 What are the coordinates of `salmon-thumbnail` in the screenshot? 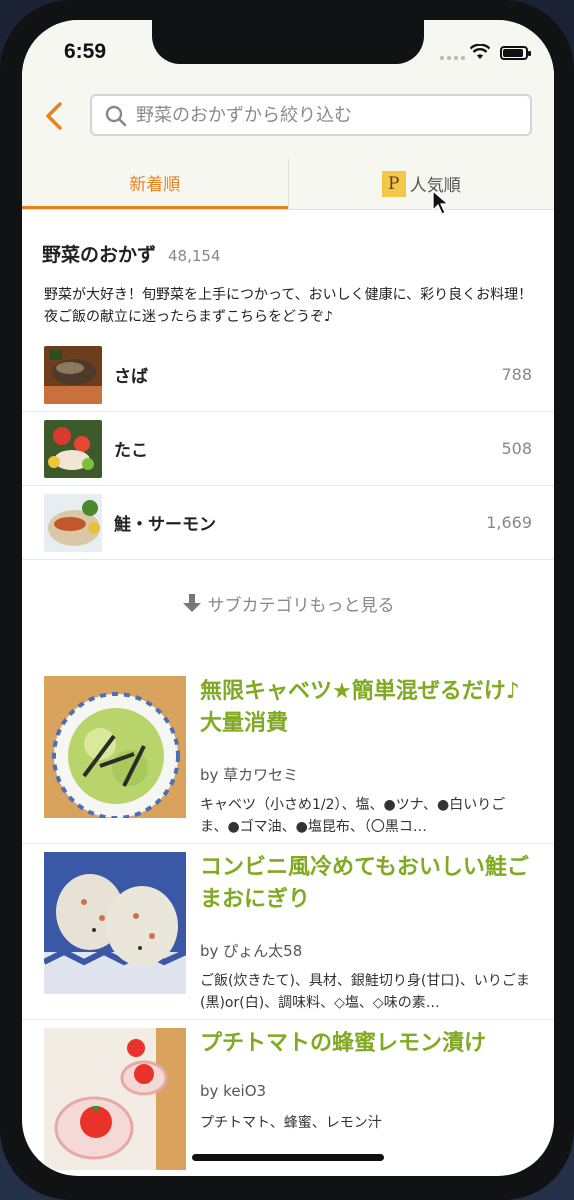 It's located at (73, 522).